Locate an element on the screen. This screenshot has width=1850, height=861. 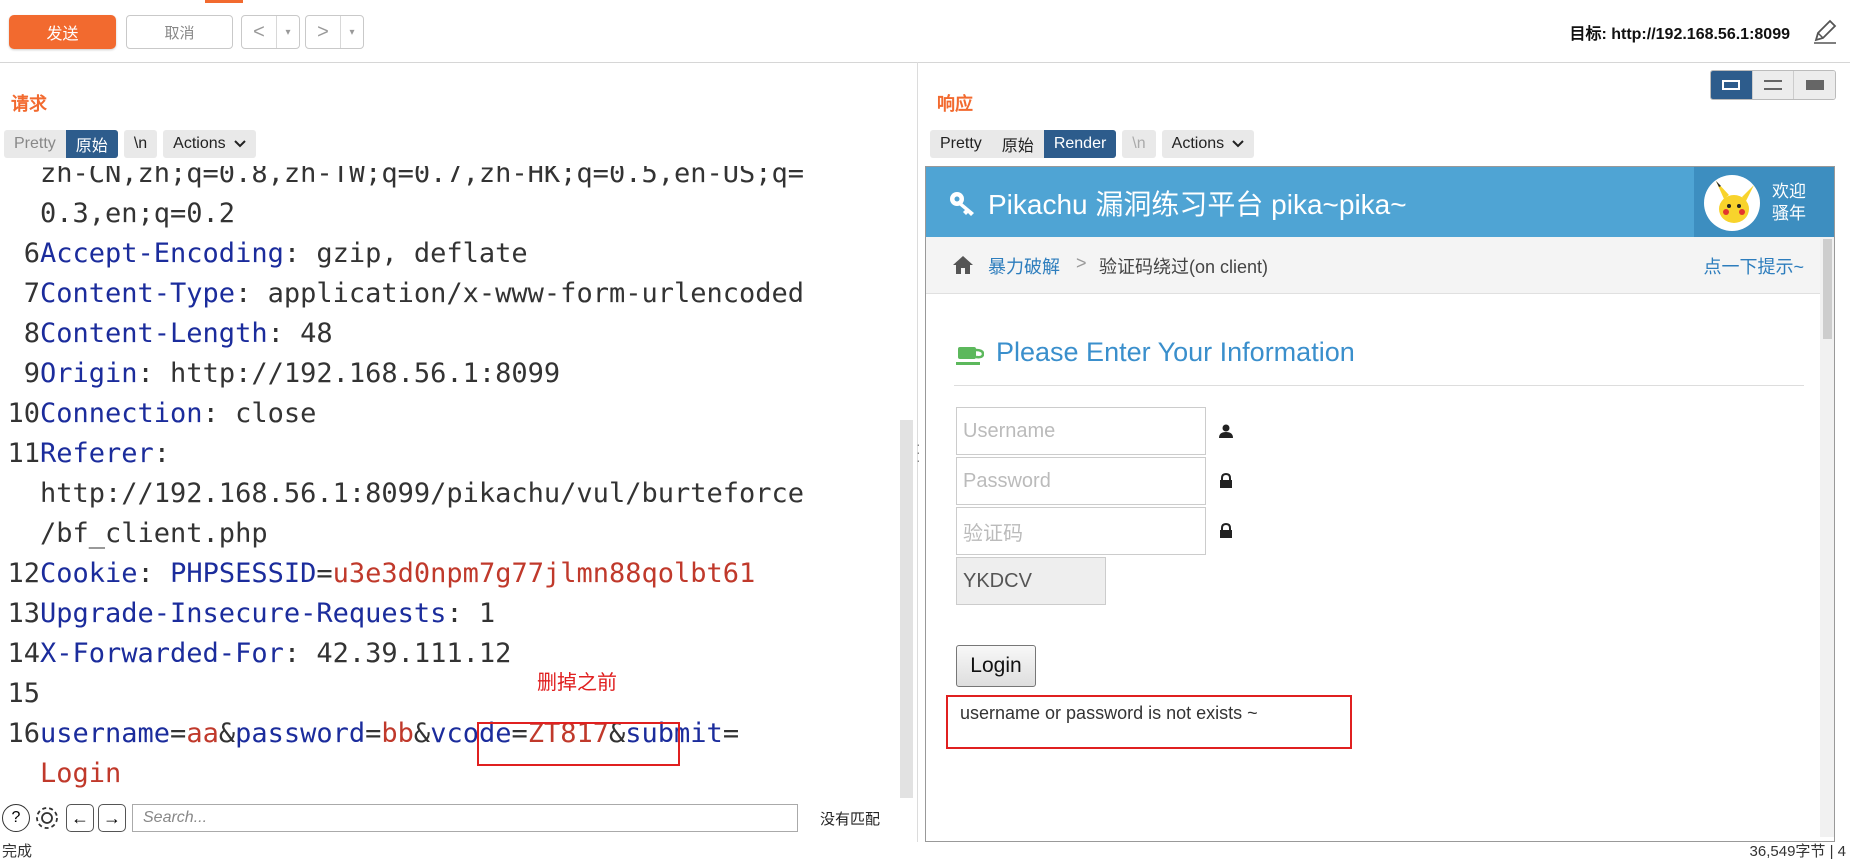
settings-gear-icon is located at coordinates (47, 818).